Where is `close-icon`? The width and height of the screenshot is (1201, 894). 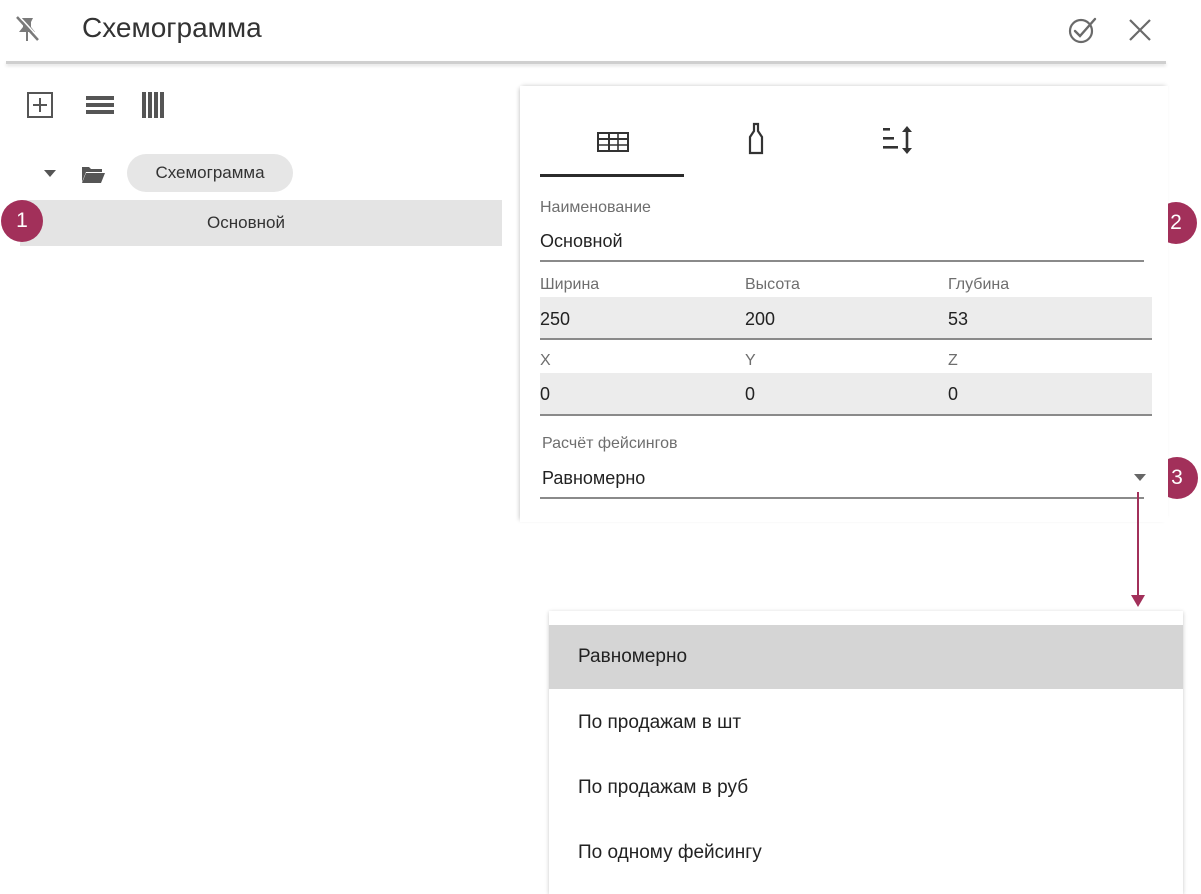 close-icon is located at coordinates (1140, 30).